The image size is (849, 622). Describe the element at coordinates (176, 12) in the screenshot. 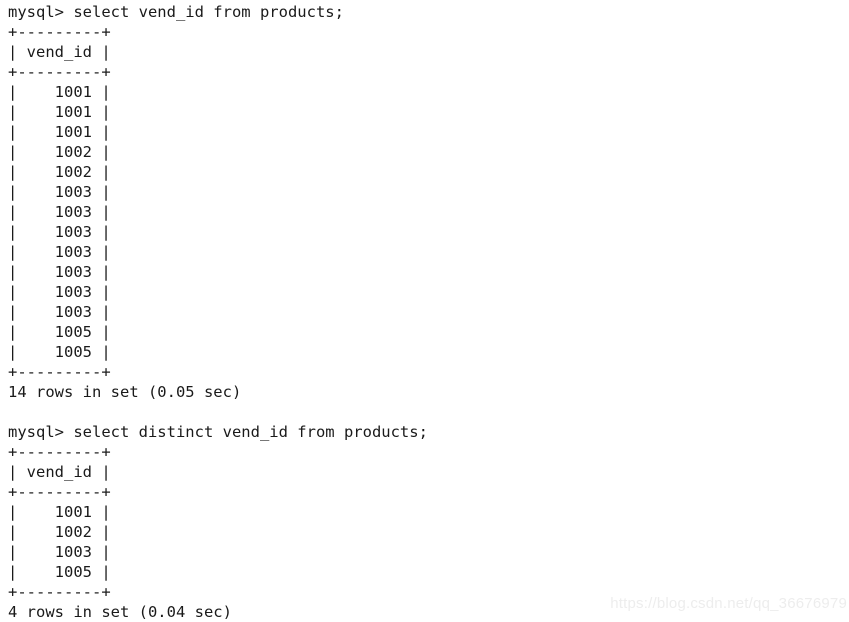

I see `command-line: mysql> select vend_id from products;` at that location.